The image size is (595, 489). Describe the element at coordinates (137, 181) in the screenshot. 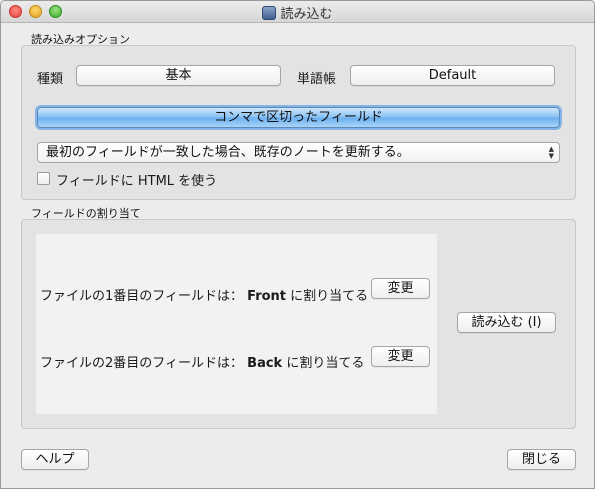

I see `allow-html-label: フィールドに HTML を使う` at that location.